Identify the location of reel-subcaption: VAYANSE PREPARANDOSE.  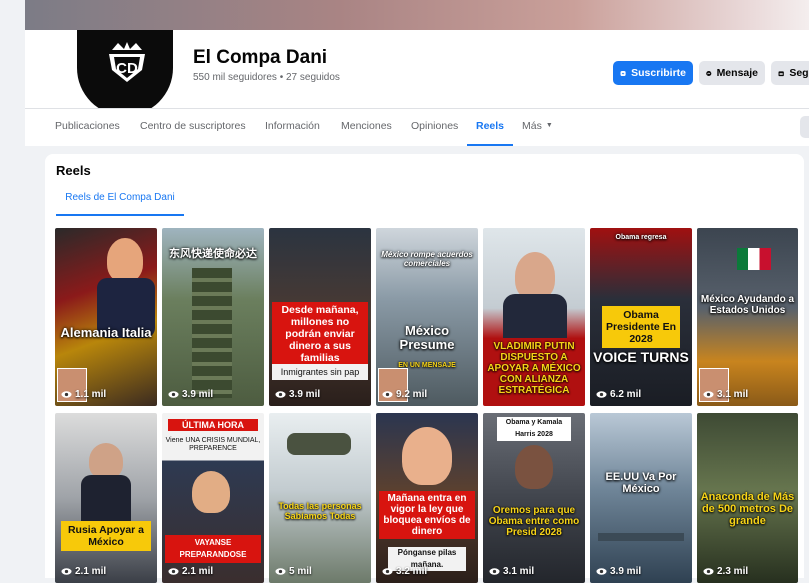
(213, 549).